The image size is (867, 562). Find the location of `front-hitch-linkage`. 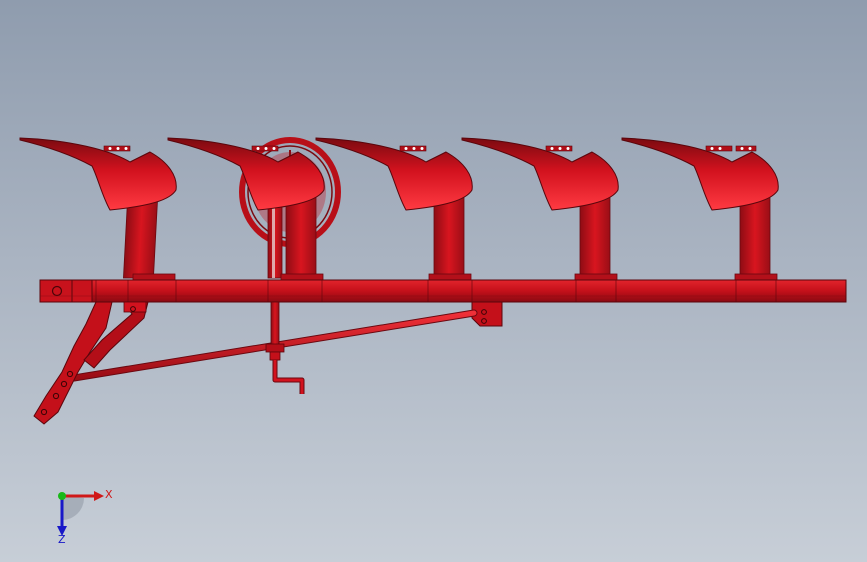

front-hitch-linkage is located at coordinates (91, 363).